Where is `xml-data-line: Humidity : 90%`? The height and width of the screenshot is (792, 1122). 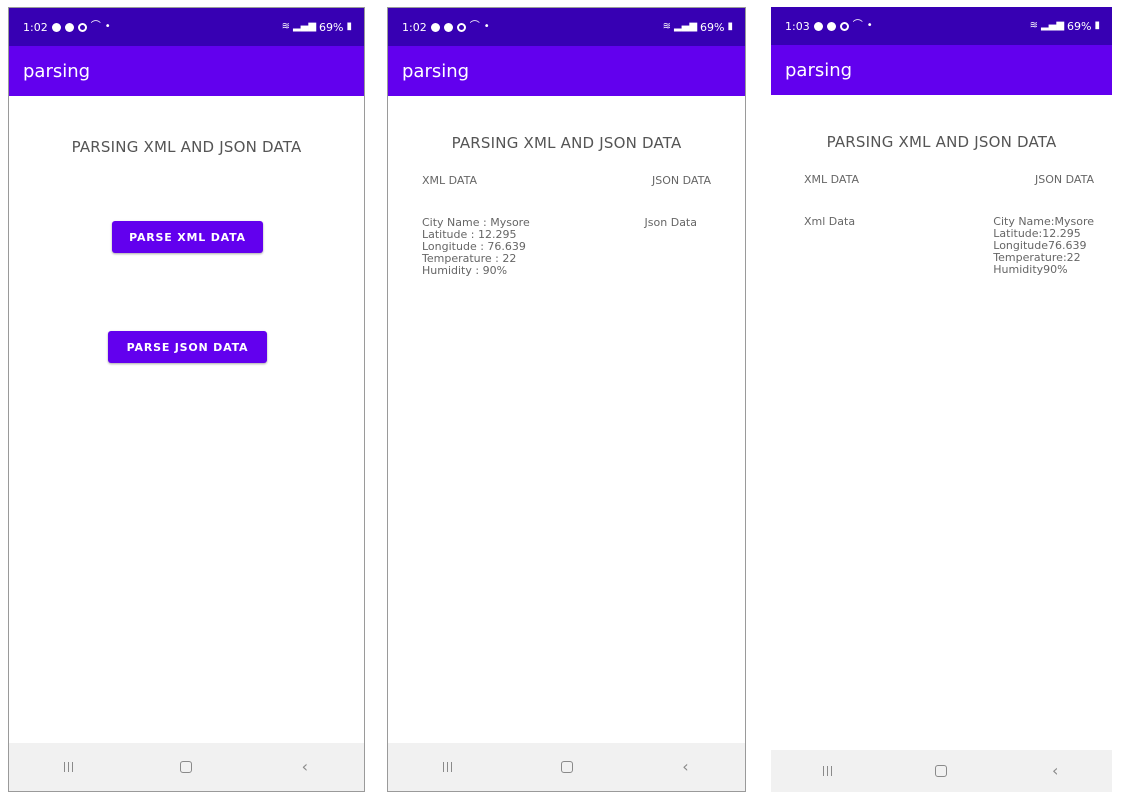 xml-data-line: Humidity : 90% is located at coordinates (465, 270).